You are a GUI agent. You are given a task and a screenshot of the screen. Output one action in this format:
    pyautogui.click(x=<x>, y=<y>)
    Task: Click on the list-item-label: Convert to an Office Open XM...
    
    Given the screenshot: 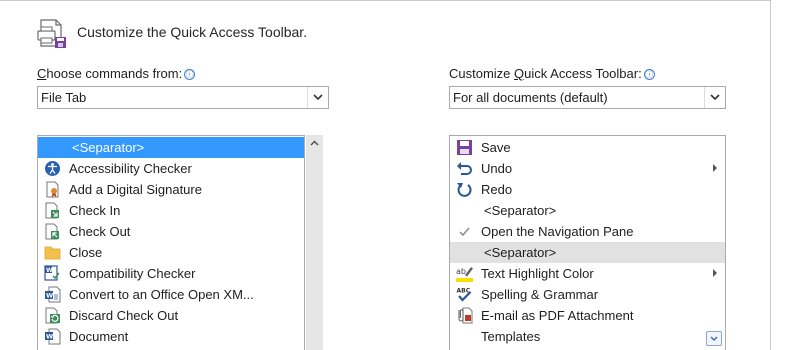 What is the action you would take?
    pyautogui.click(x=161, y=294)
    